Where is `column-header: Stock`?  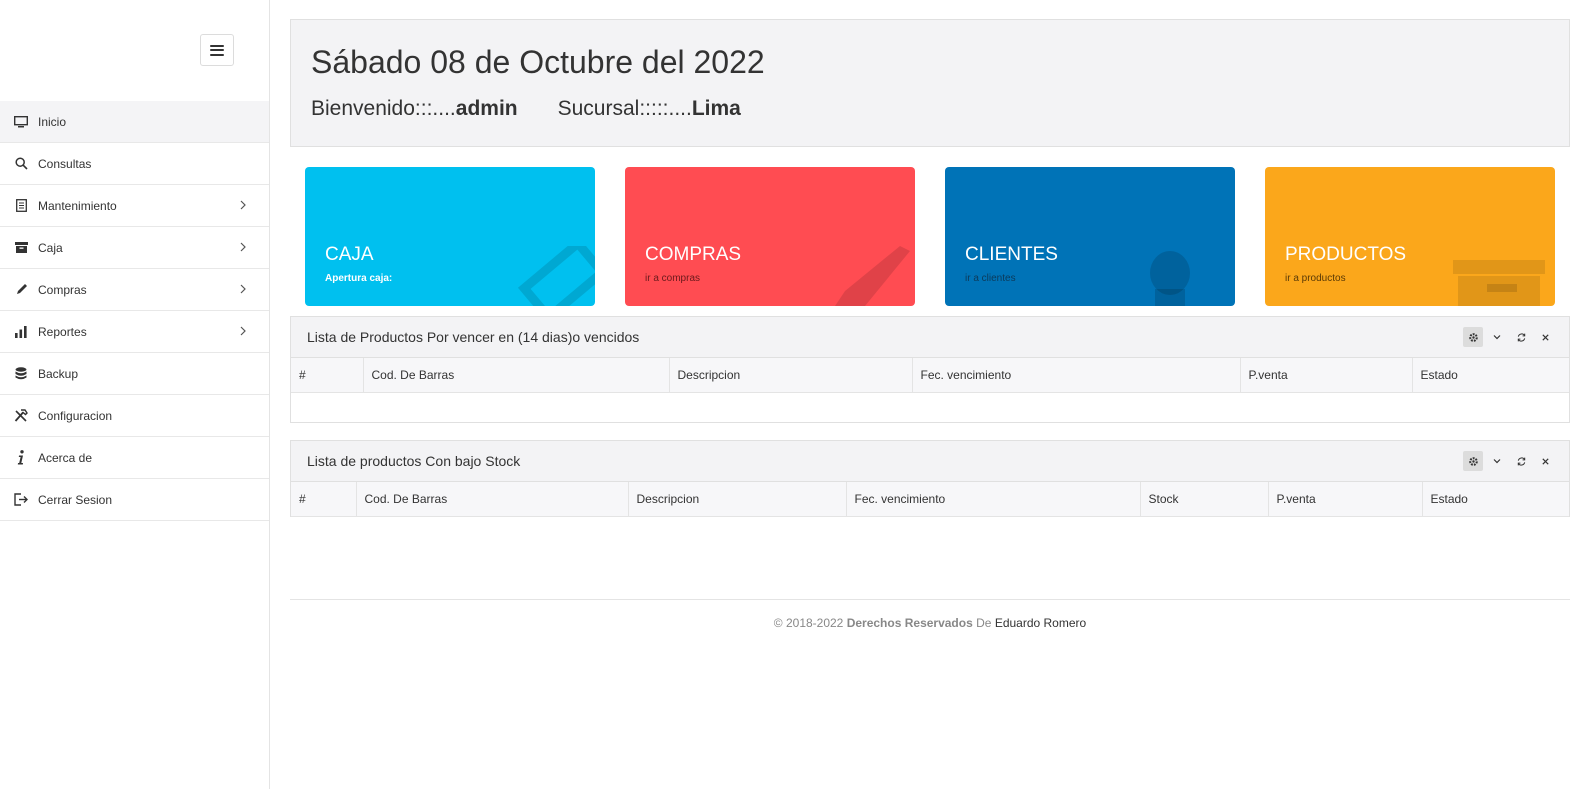 column-header: Stock is located at coordinates (1204, 499).